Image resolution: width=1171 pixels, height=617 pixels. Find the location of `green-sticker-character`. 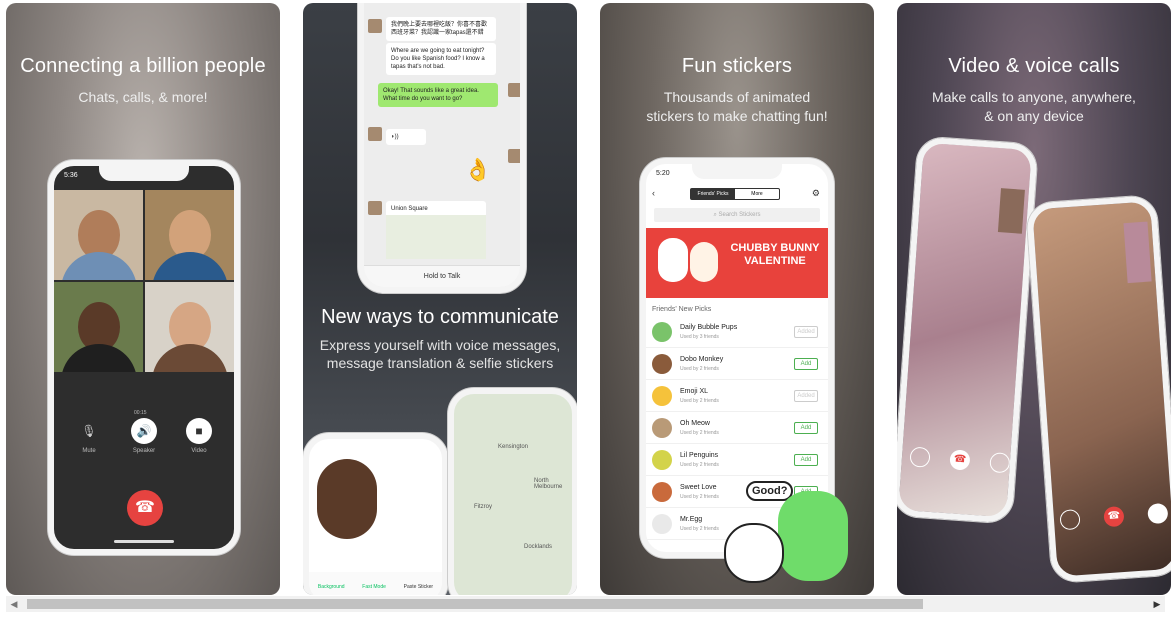

green-sticker-character is located at coordinates (813, 536).